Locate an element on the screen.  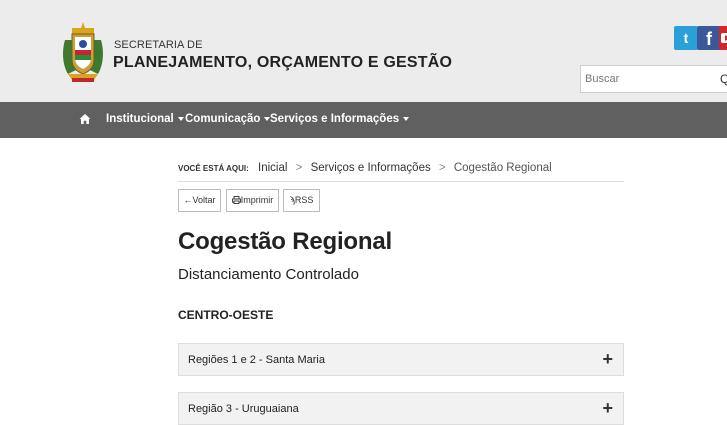
top-strip is located at coordinates (363, 4).